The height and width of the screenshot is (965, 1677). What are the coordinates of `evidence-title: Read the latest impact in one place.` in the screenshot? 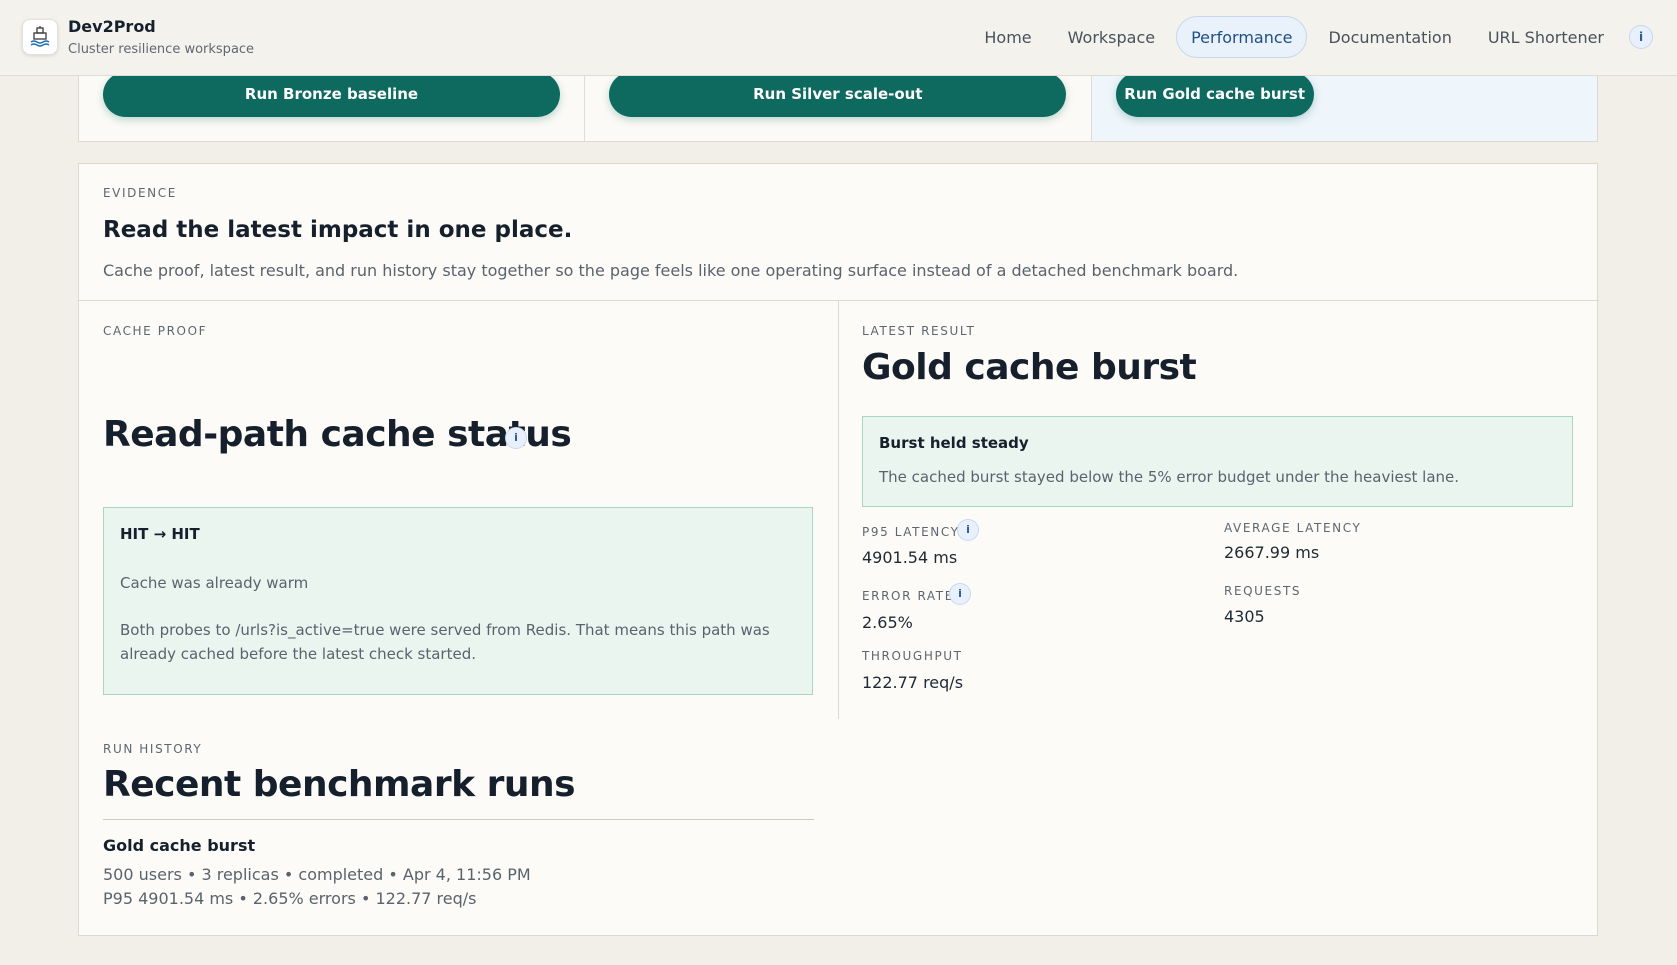 It's located at (338, 230).